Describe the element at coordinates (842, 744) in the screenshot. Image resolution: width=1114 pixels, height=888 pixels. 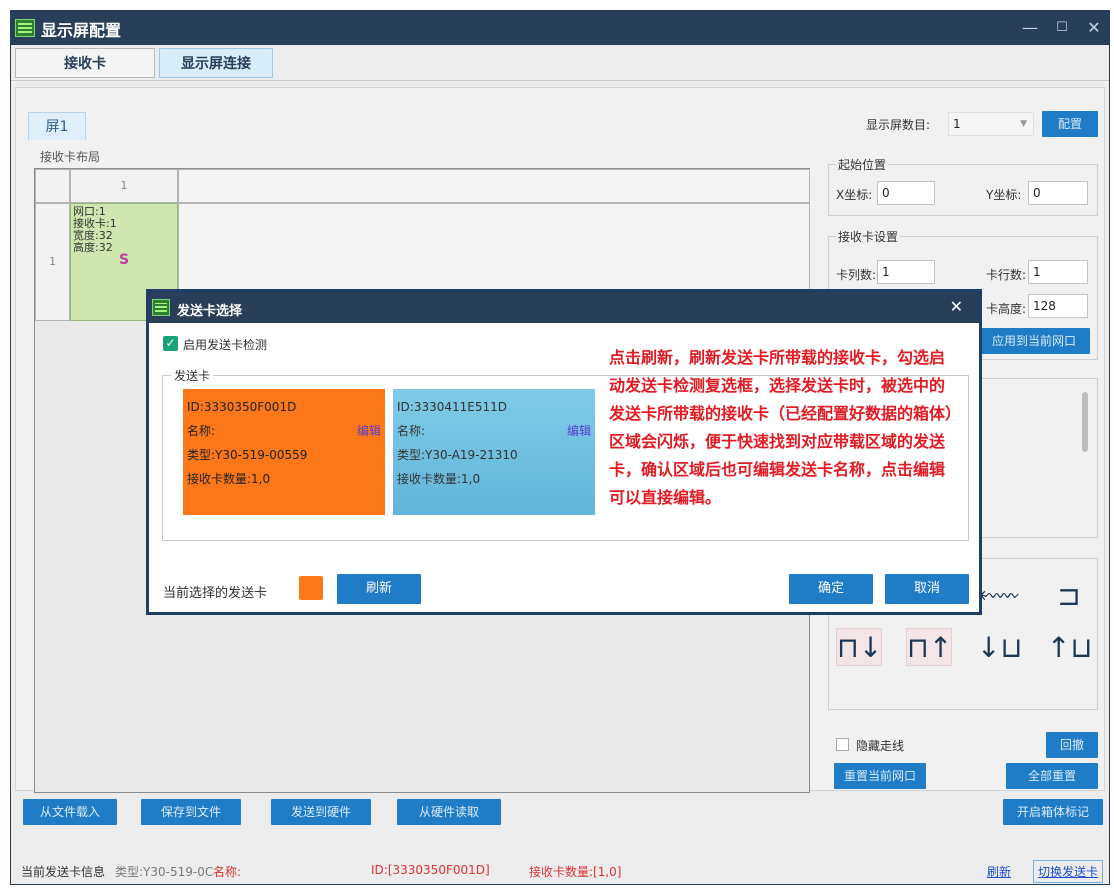
I see `hide-lines-checkbox` at that location.